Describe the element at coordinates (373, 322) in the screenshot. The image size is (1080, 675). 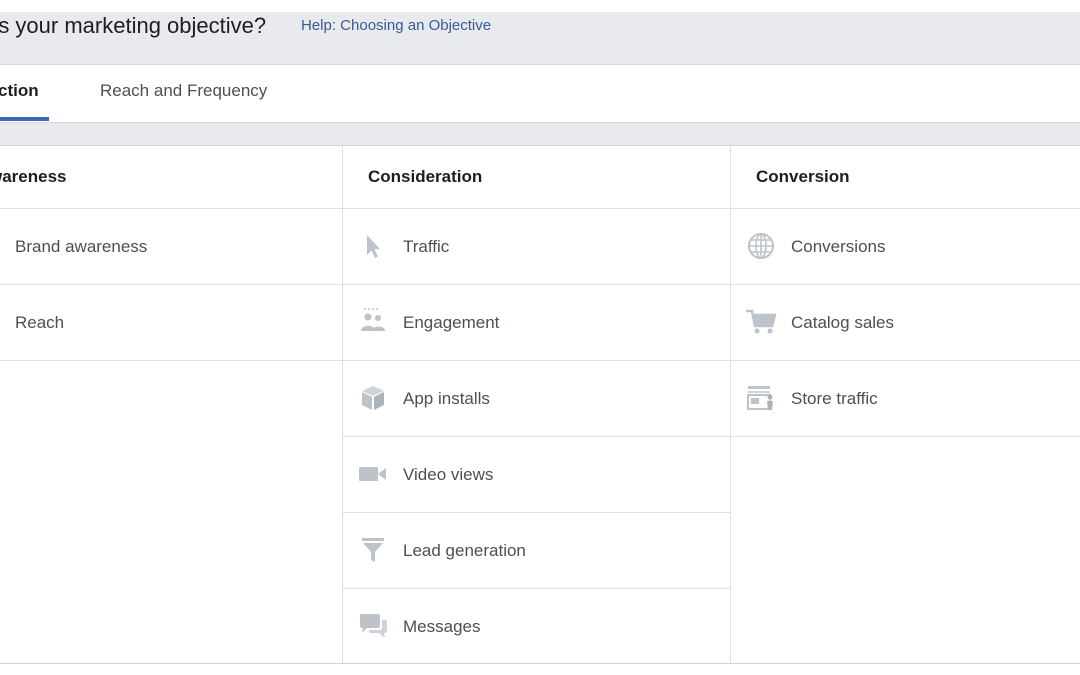
I see `people-icon` at that location.